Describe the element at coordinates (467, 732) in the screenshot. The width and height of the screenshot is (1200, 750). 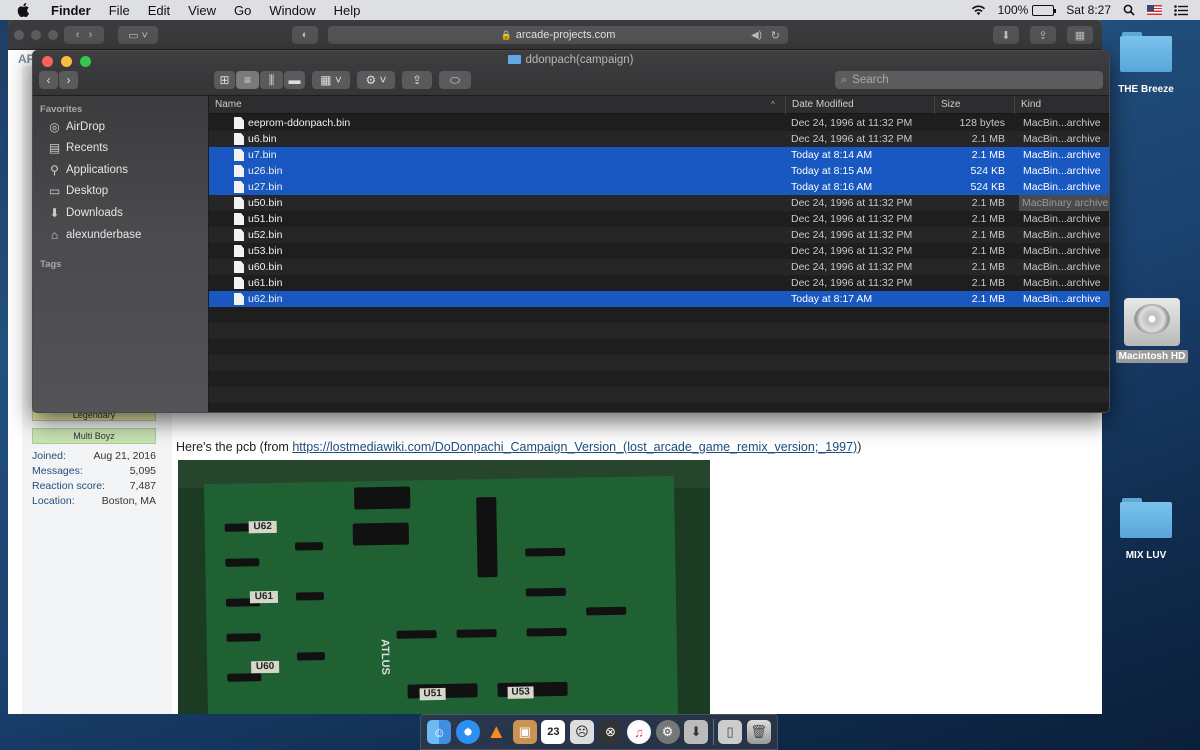
I see `safari-icon: ✦` at that location.